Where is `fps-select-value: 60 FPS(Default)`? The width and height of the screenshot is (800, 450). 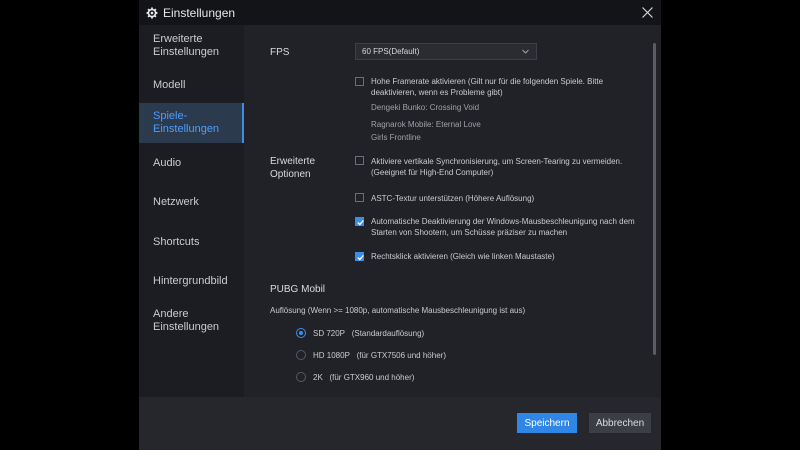 fps-select-value: 60 FPS(Default) is located at coordinates (391, 51).